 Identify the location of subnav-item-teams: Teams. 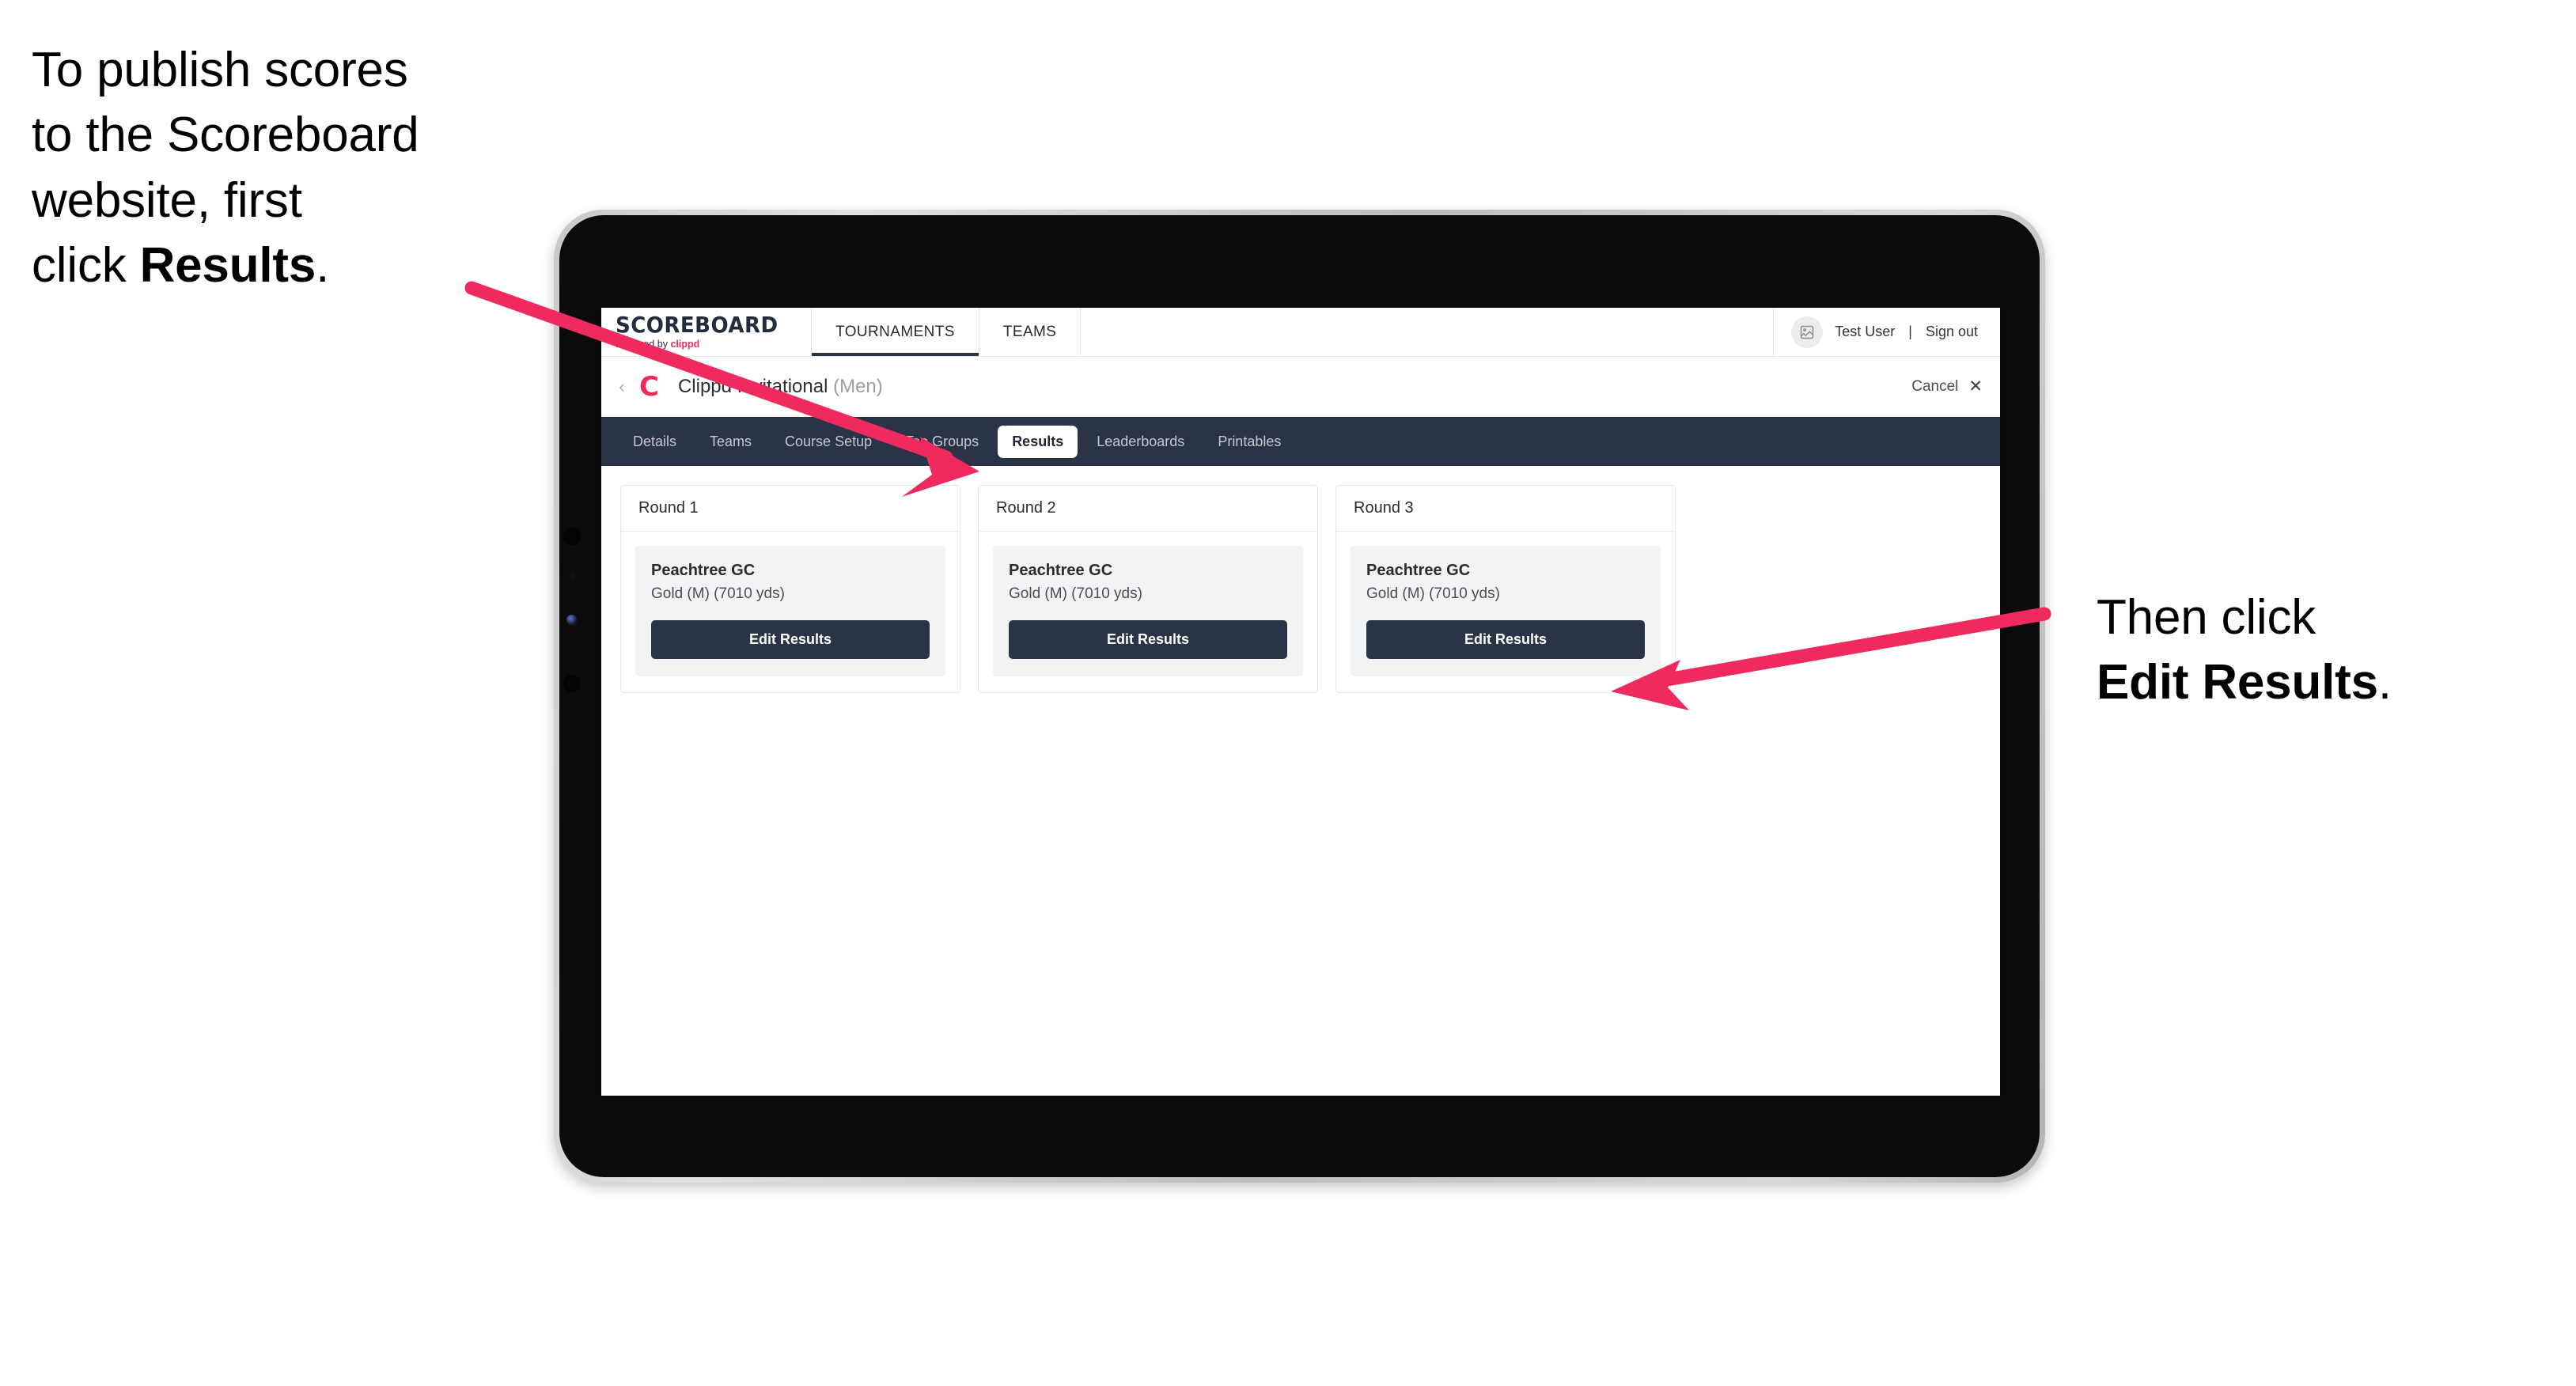
(730, 442).